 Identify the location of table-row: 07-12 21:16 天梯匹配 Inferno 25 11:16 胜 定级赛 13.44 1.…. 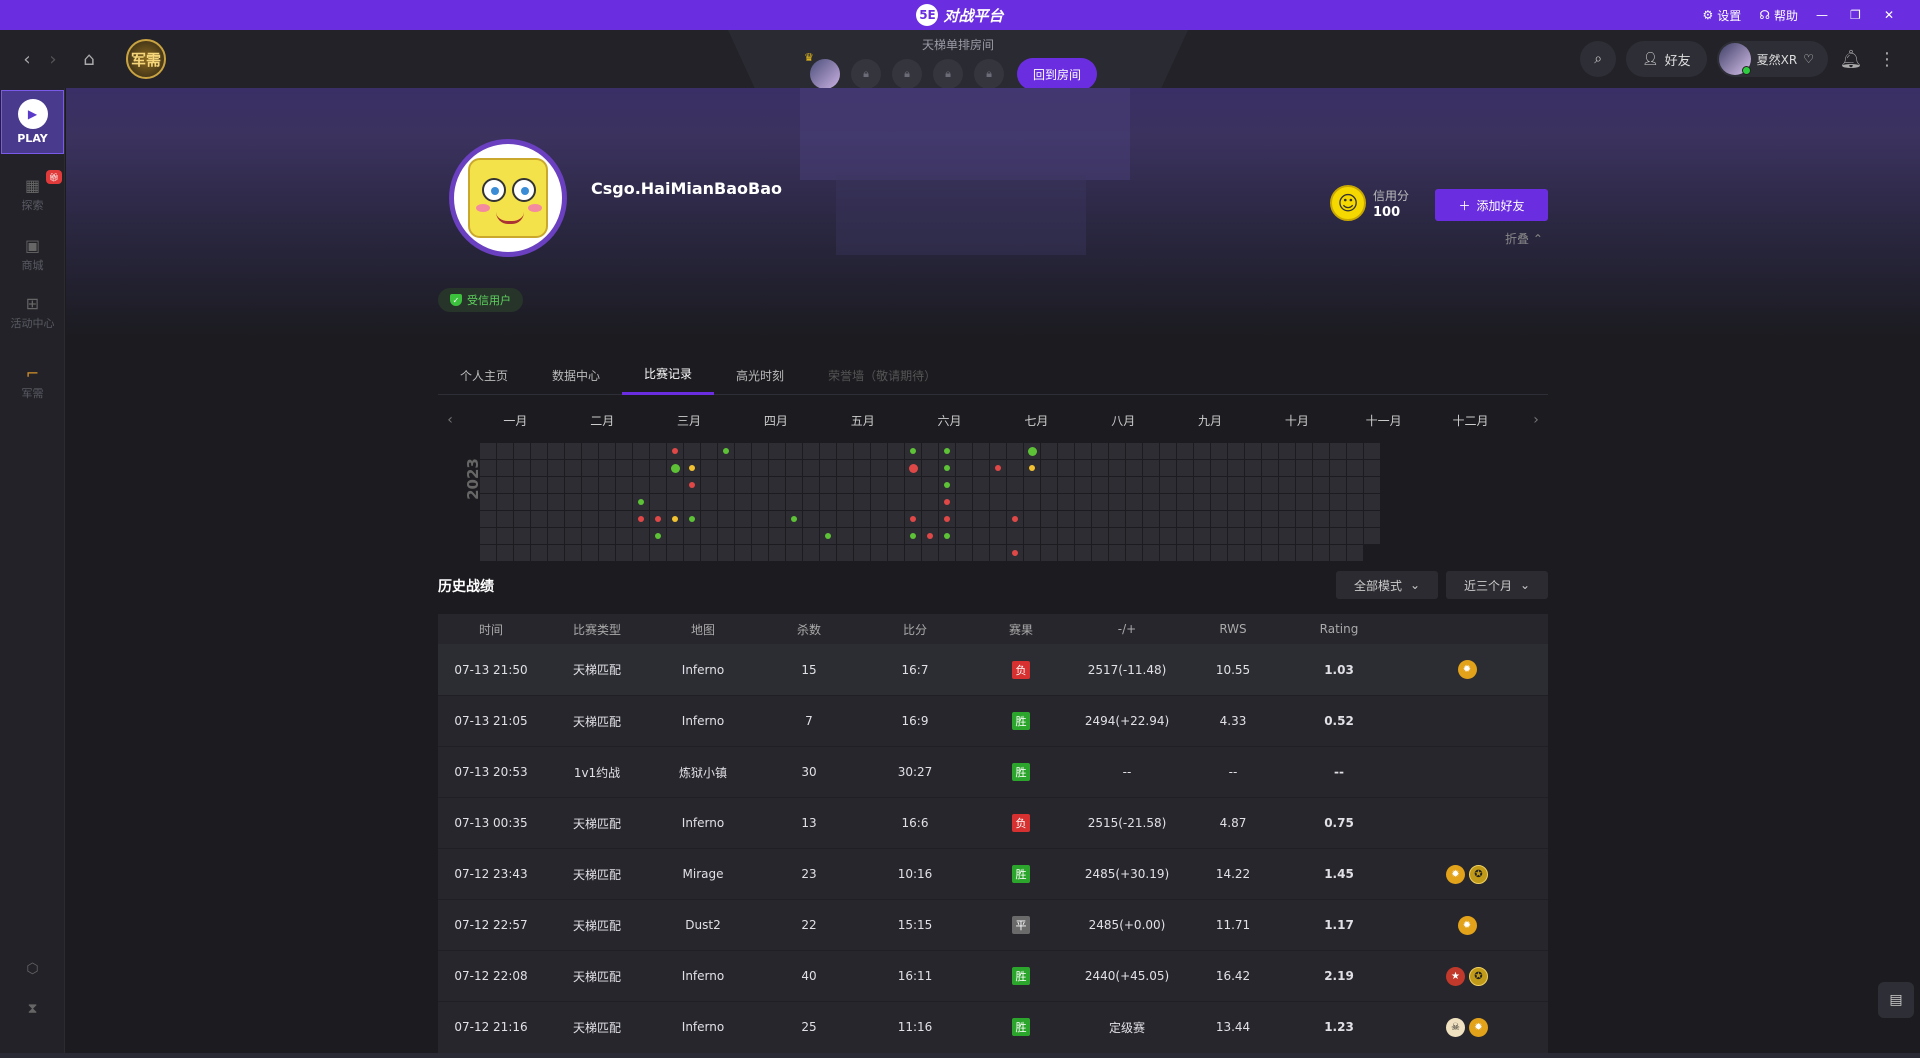
(993, 1026).